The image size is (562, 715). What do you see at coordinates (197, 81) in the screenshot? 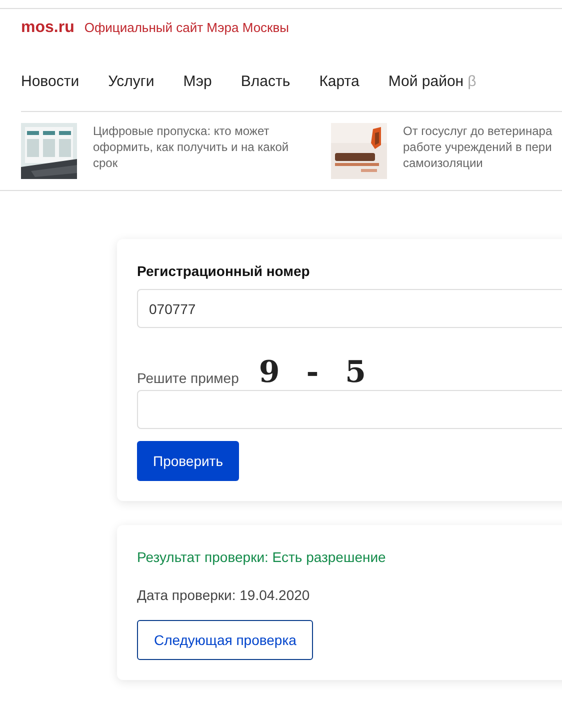
I see `nav-link: Мэр` at bounding box center [197, 81].